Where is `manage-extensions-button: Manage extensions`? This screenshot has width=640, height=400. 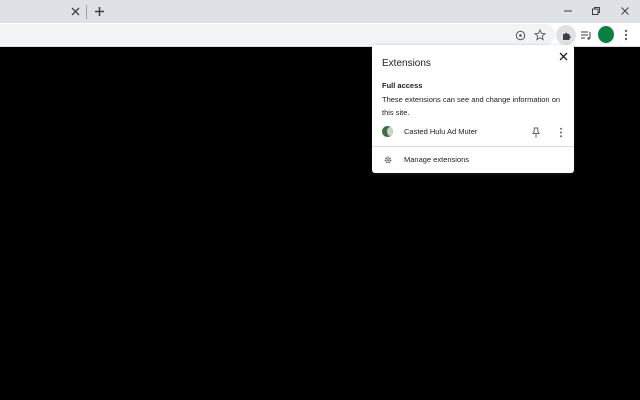
manage-extensions-button: Manage extensions is located at coordinates (473, 160).